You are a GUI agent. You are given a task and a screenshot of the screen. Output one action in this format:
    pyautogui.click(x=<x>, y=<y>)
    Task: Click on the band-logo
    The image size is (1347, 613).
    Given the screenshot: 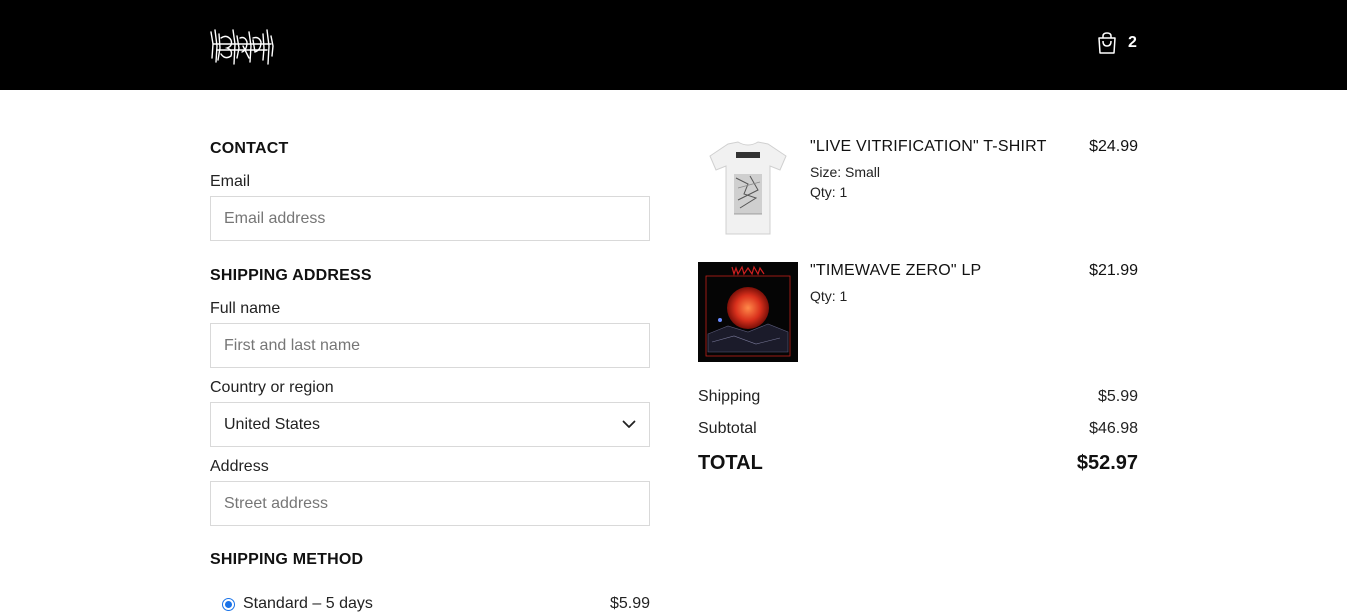 What is the action you would take?
    pyautogui.click(x=242, y=45)
    